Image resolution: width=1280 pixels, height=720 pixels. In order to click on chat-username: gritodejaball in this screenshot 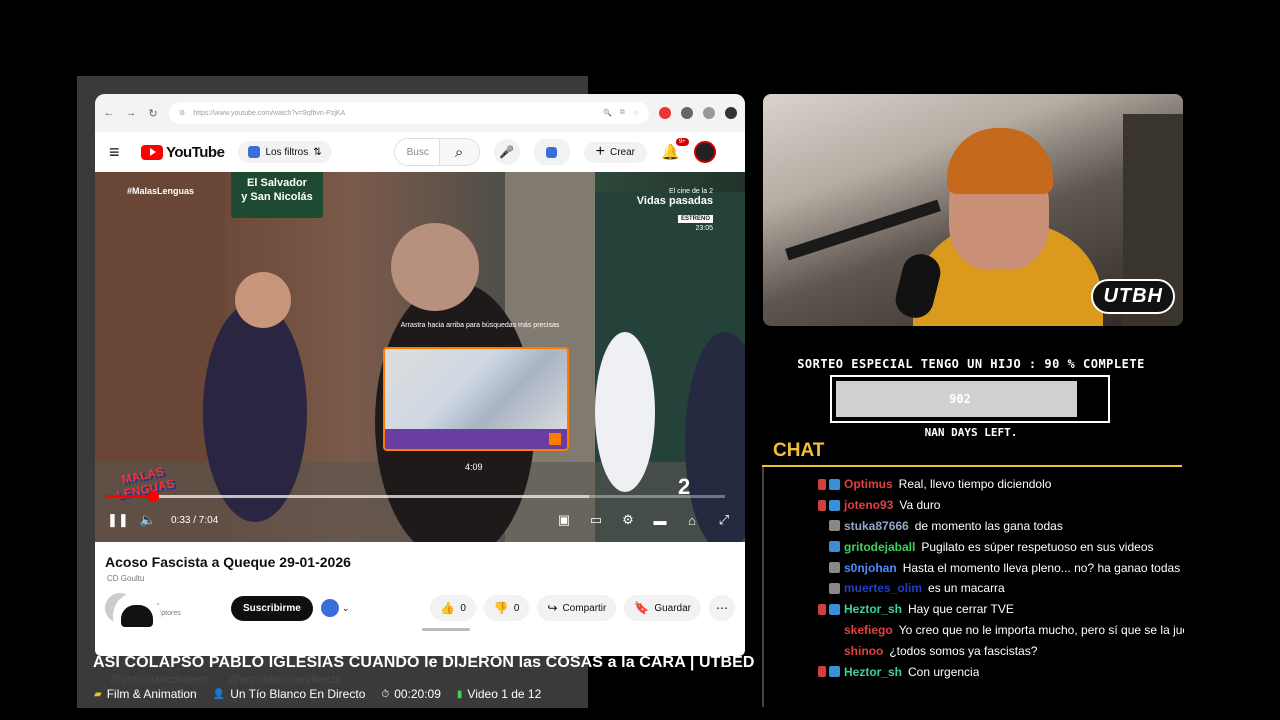, I will do `click(879, 547)`.